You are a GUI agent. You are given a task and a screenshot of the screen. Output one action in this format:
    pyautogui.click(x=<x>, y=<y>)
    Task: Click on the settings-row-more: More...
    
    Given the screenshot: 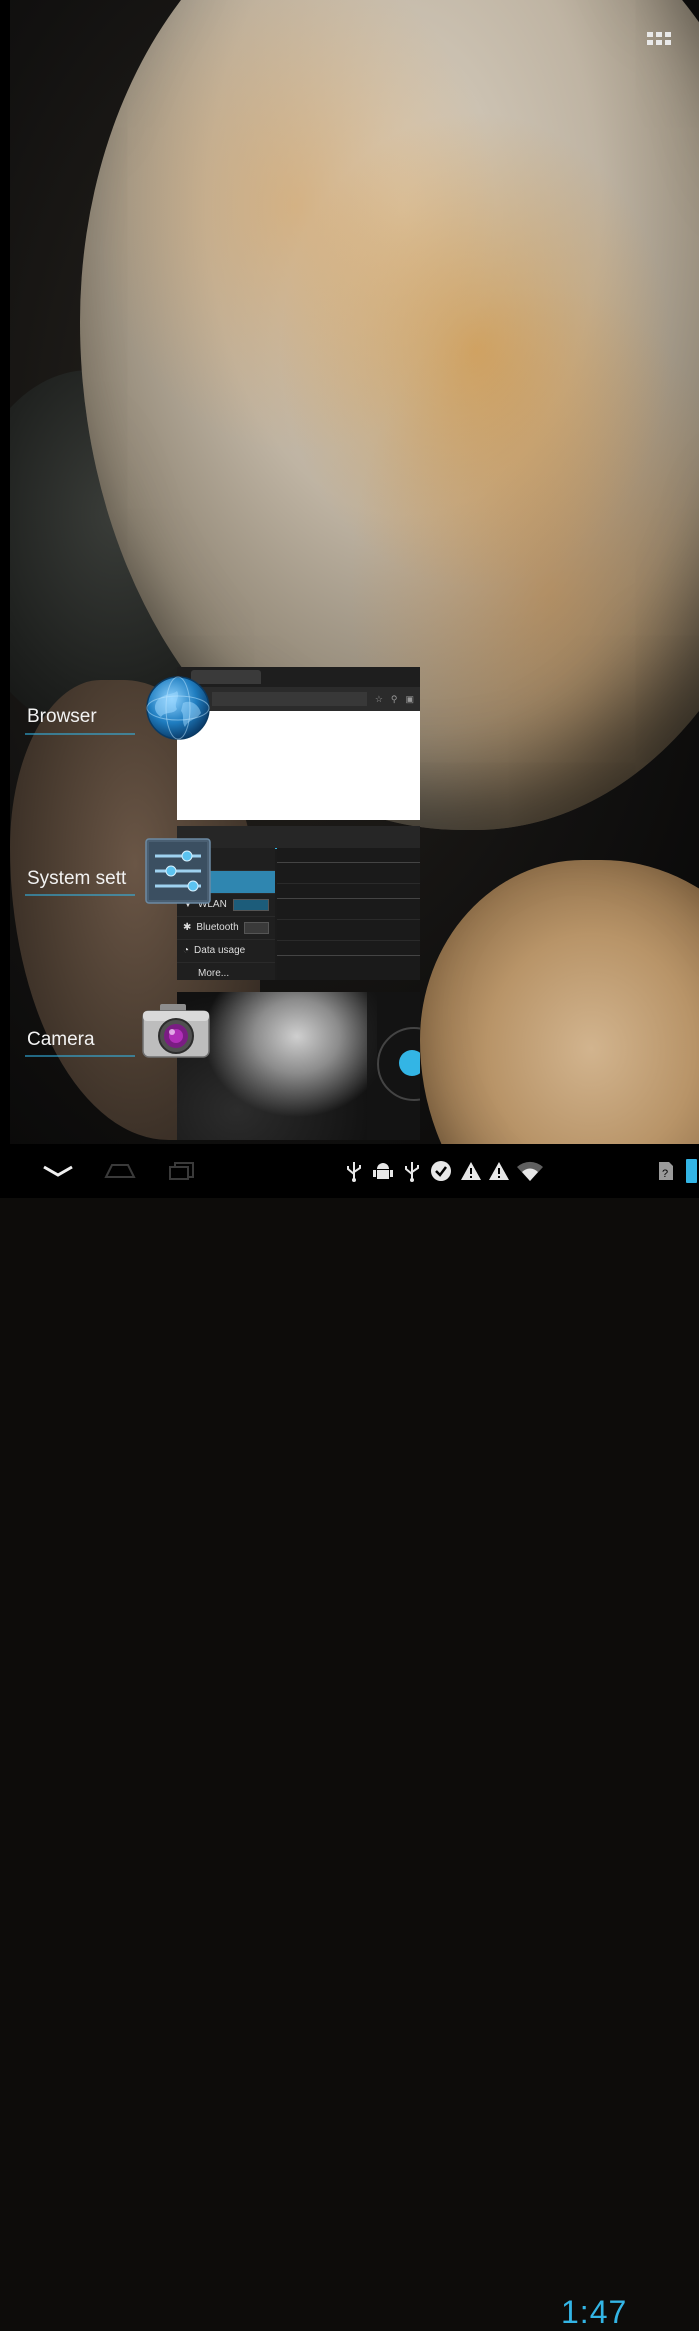 What is the action you would take?
    pyautogui.click(x=226, y=971)
    